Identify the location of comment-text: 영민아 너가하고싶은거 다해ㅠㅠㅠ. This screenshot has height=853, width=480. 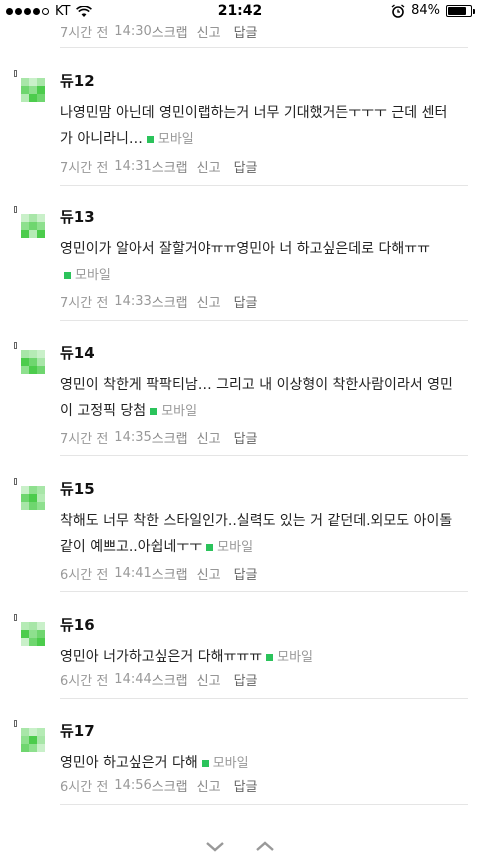
(161, 657).